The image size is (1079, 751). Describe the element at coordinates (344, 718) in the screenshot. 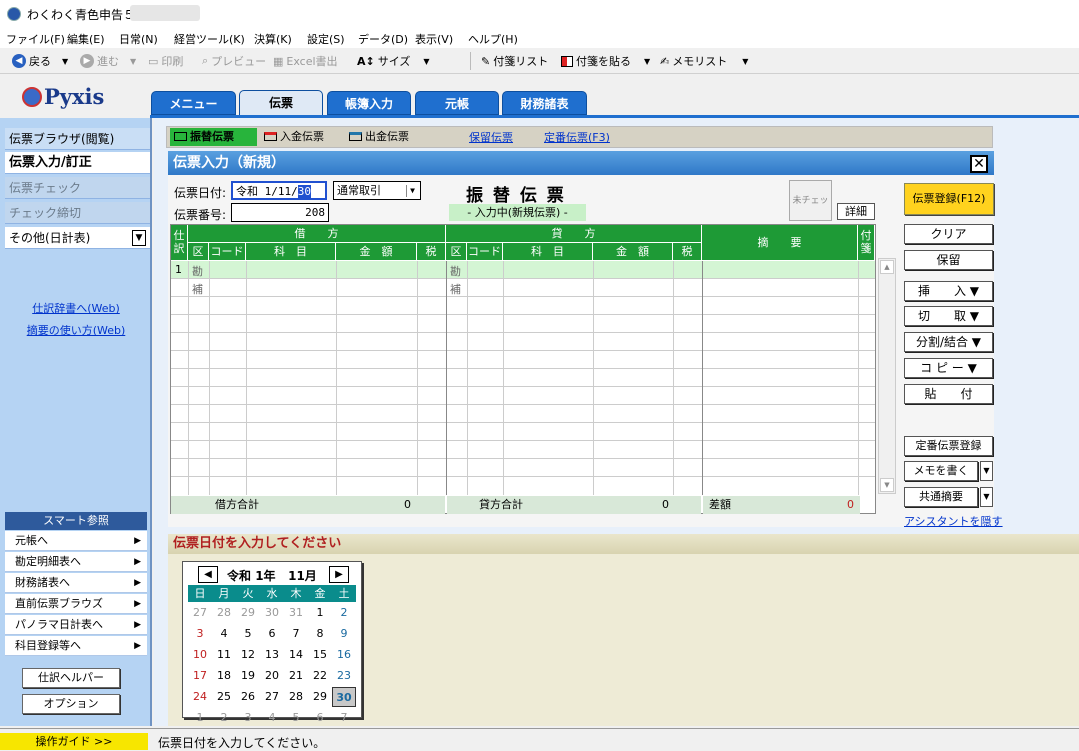

I see `calendar-day: 7` at that location.